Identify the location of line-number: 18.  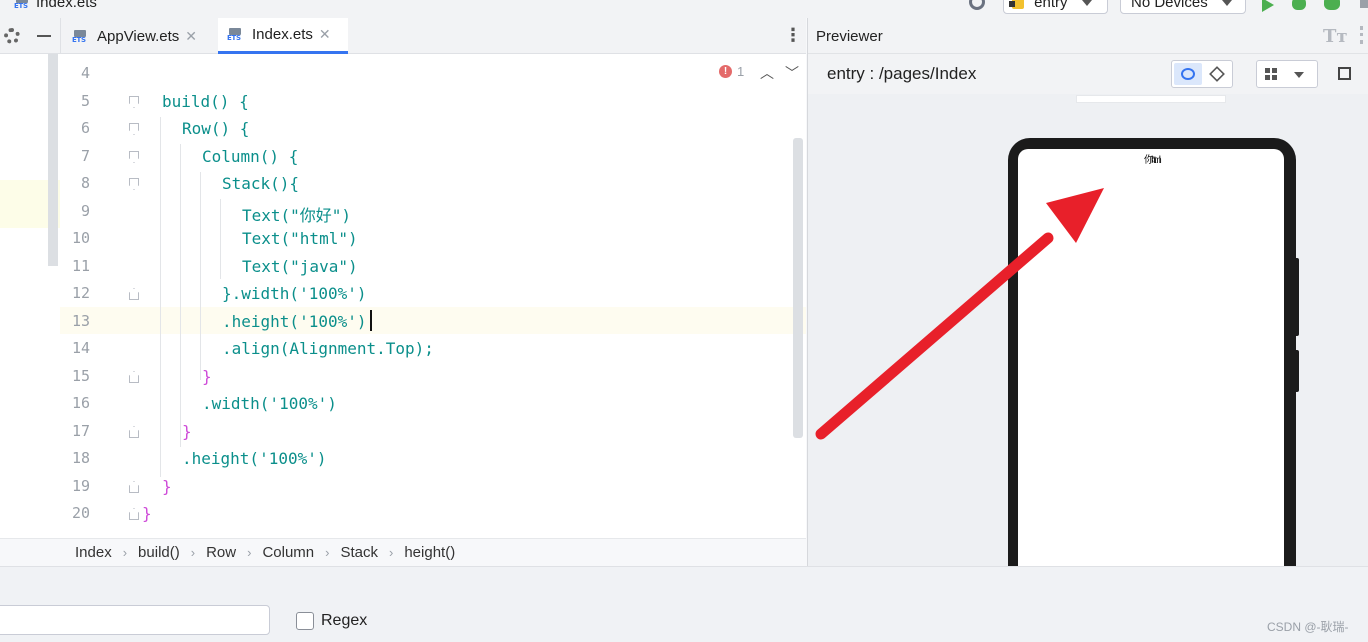
(80, 458).